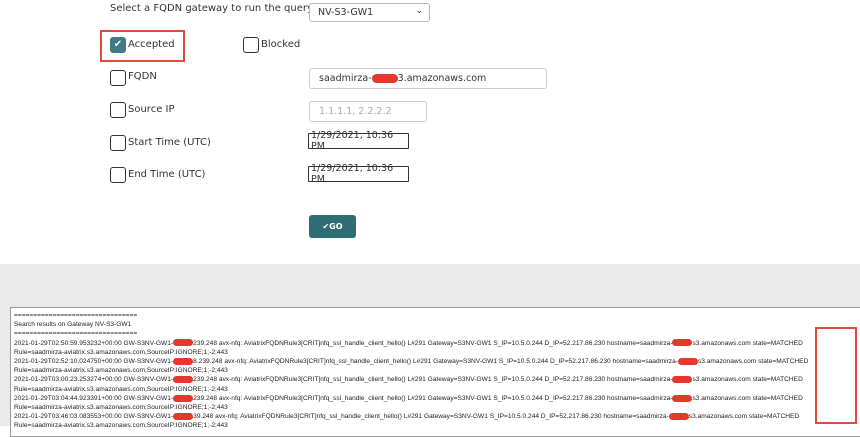 Image resolution: width=860 pixels, height=437 pixels. I want to click on start-time-label: Start Time (UTC), so click(169, 142).